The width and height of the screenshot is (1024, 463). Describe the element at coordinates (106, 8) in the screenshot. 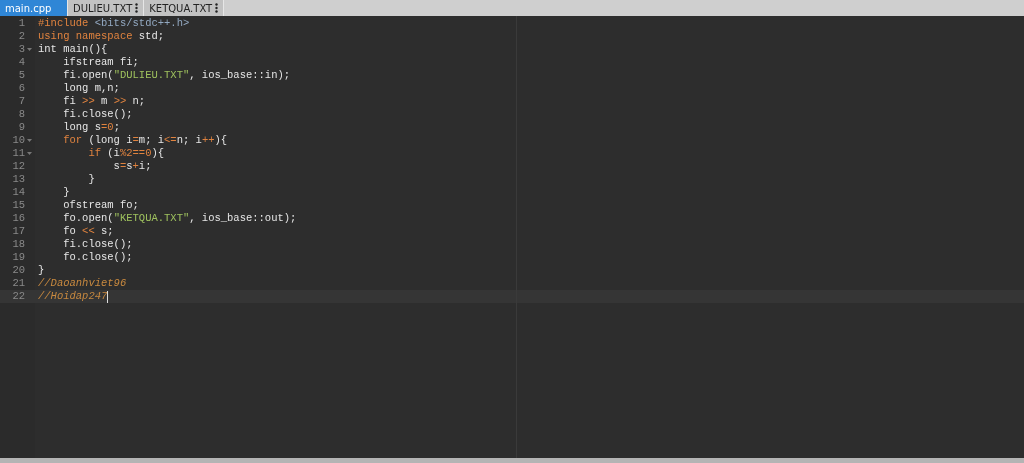

I see `file-tab: DULIEU.TXT` at that location.